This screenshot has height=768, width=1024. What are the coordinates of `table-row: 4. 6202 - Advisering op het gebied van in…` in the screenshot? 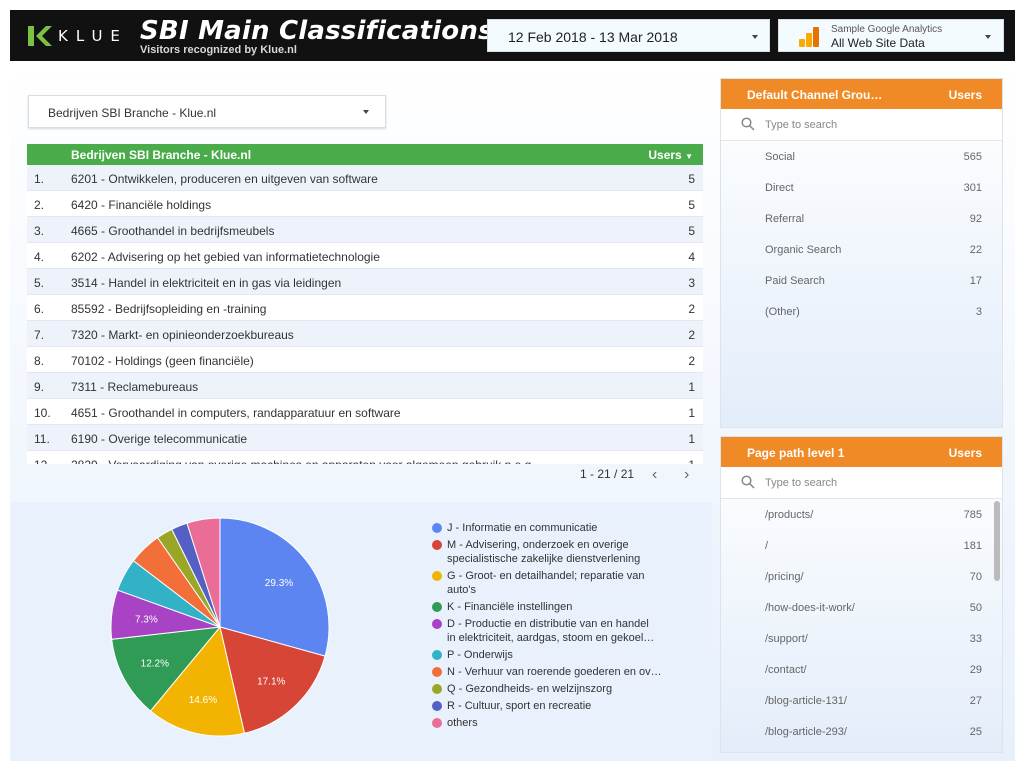 It's located at (365, 256).